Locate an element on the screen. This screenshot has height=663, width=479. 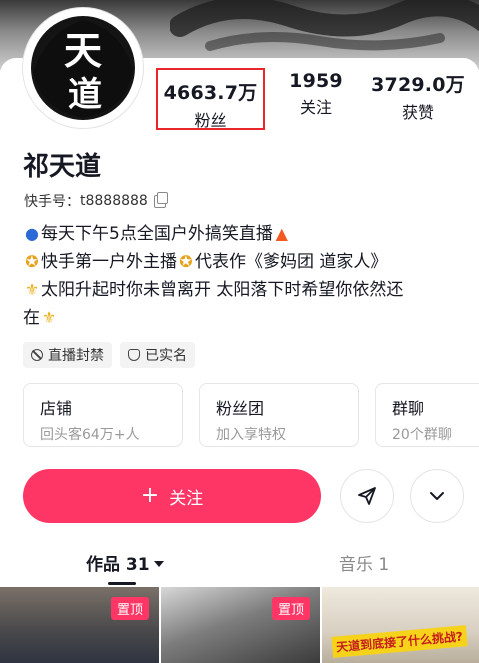
card-group-chat-title: 群聊 is located at coordinates (408, 408).